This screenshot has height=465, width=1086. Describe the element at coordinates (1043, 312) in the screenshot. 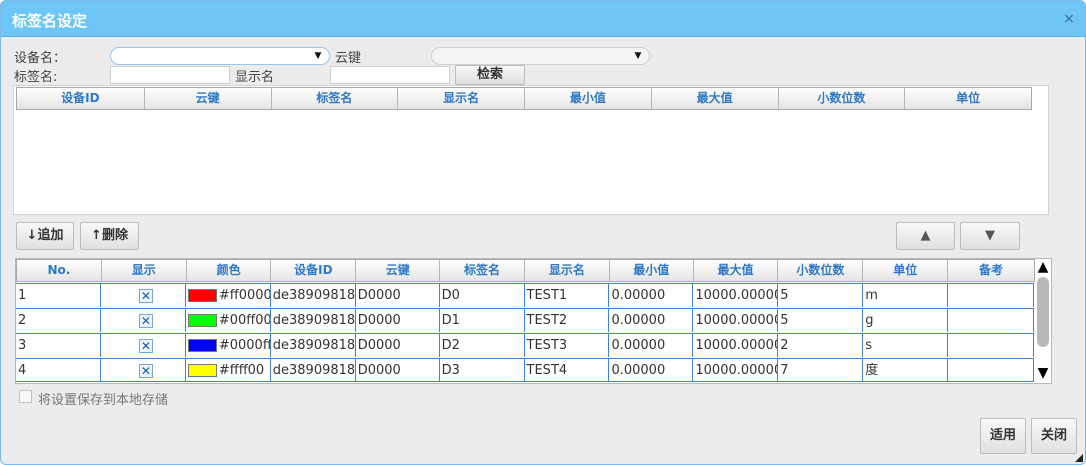

I see `scrollbar-thumb` at that location.